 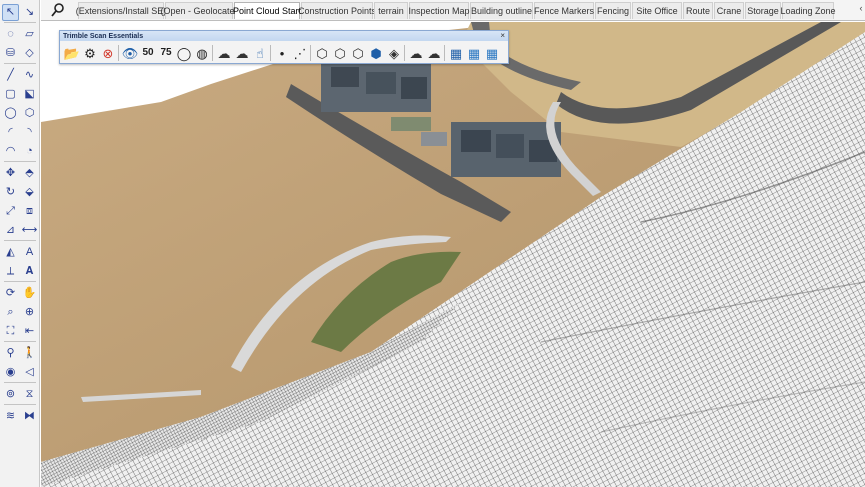 I want to click on point-color-drop-icon: ◍, so click(x=202, y=53).